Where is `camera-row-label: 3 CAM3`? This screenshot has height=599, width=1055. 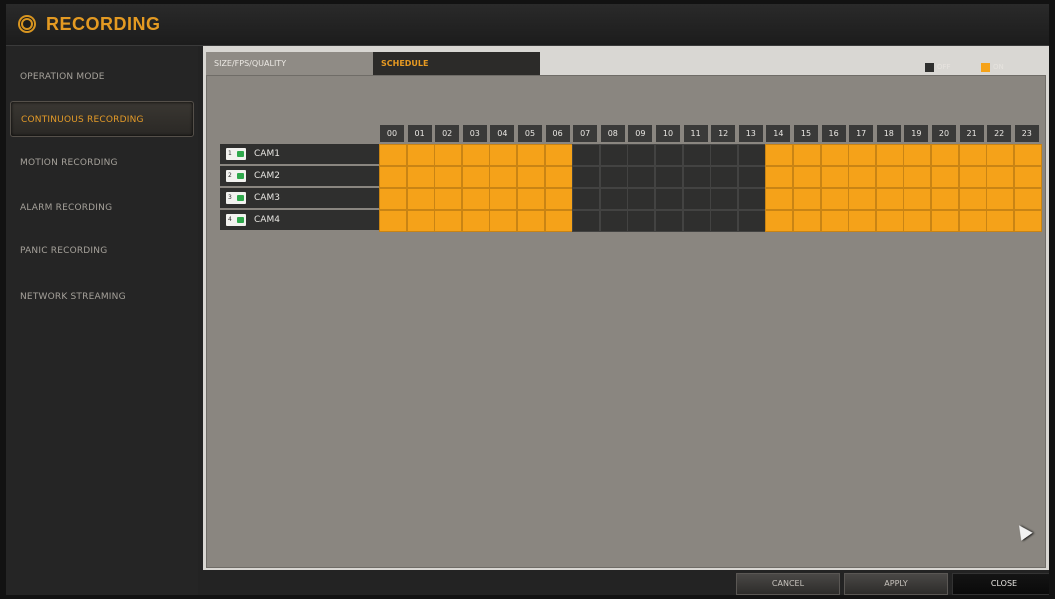
camera-row-label: 3 CAM3 is located at coordinates (299, 198).